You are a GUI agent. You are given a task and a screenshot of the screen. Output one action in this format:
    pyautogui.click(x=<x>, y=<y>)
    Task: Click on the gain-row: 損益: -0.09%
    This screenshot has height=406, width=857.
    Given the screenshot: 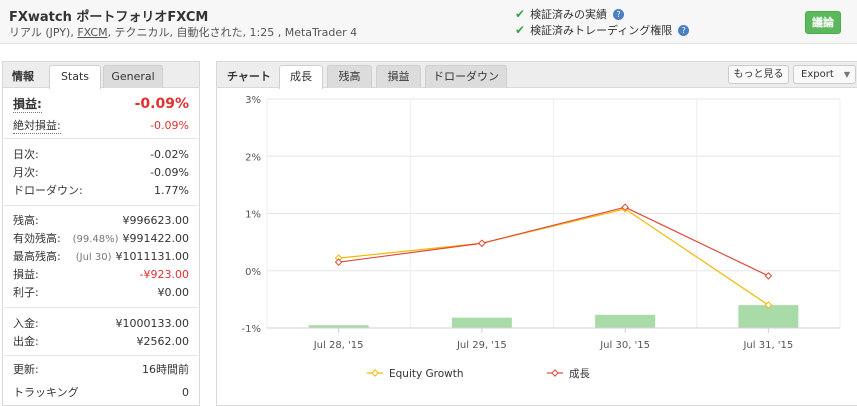 What is the action you would take?
    pyautogui.click(x=101, y=104)
    